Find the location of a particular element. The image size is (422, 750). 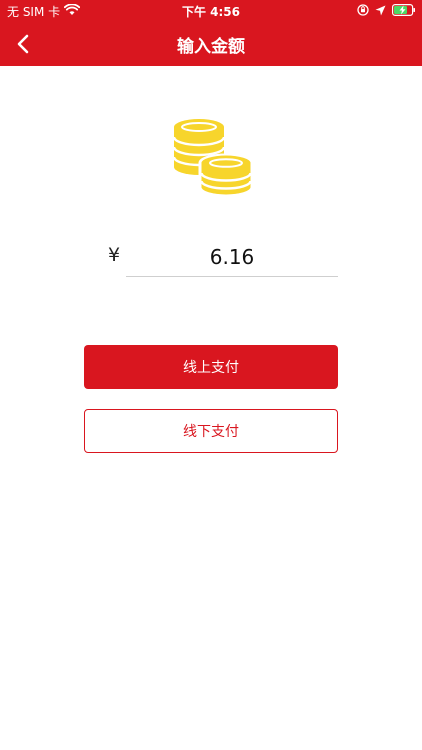

amount-row: ¥ is located at coordinates (220, 260).